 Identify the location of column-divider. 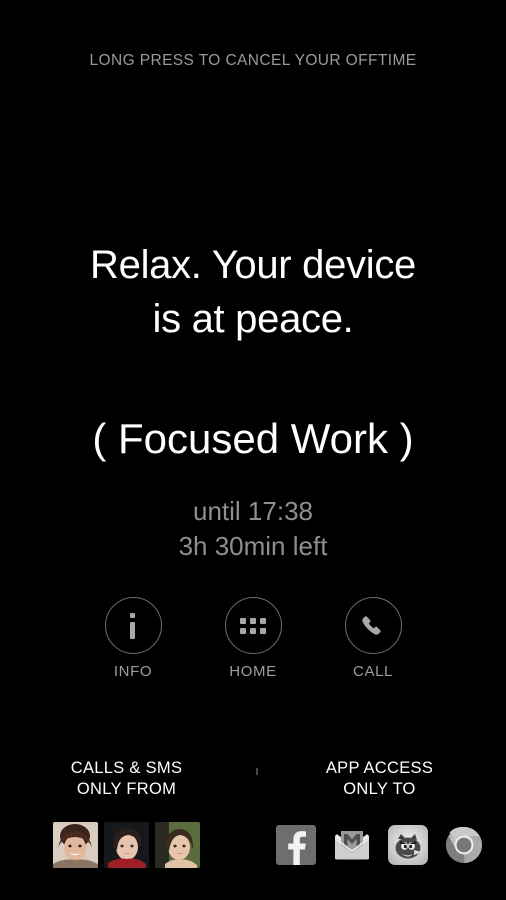
(257, 771).